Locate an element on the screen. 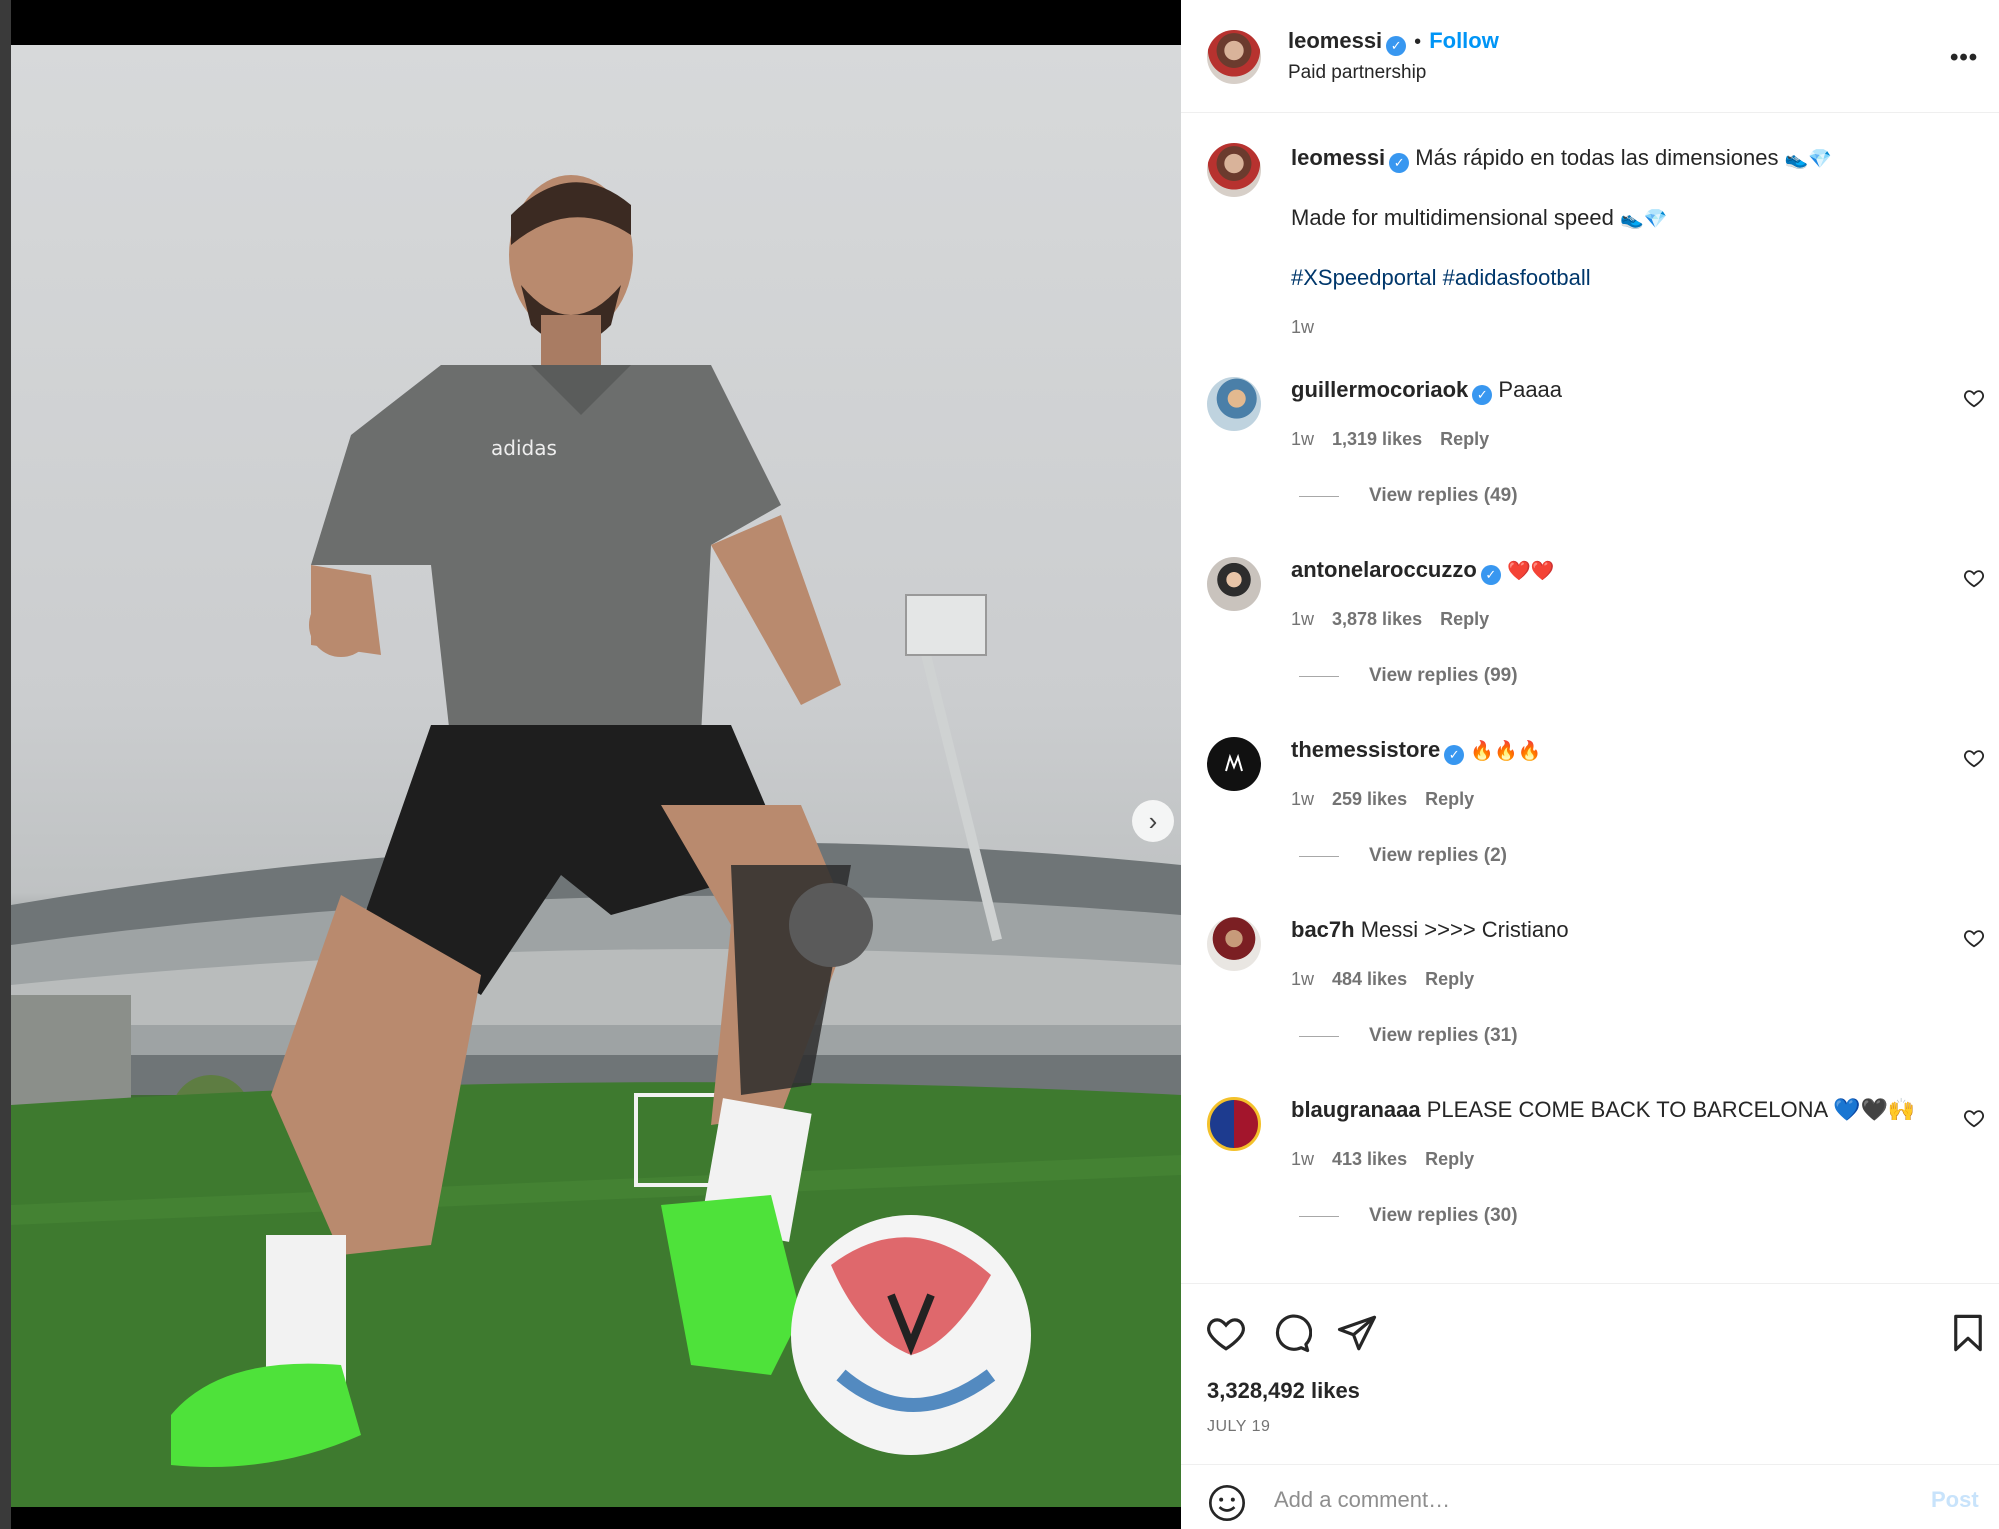 Image resolution: width=1999 pixels, height=1529 pixels. view-replies-button: View replies (30) is located at coordinates (1408, 1216).